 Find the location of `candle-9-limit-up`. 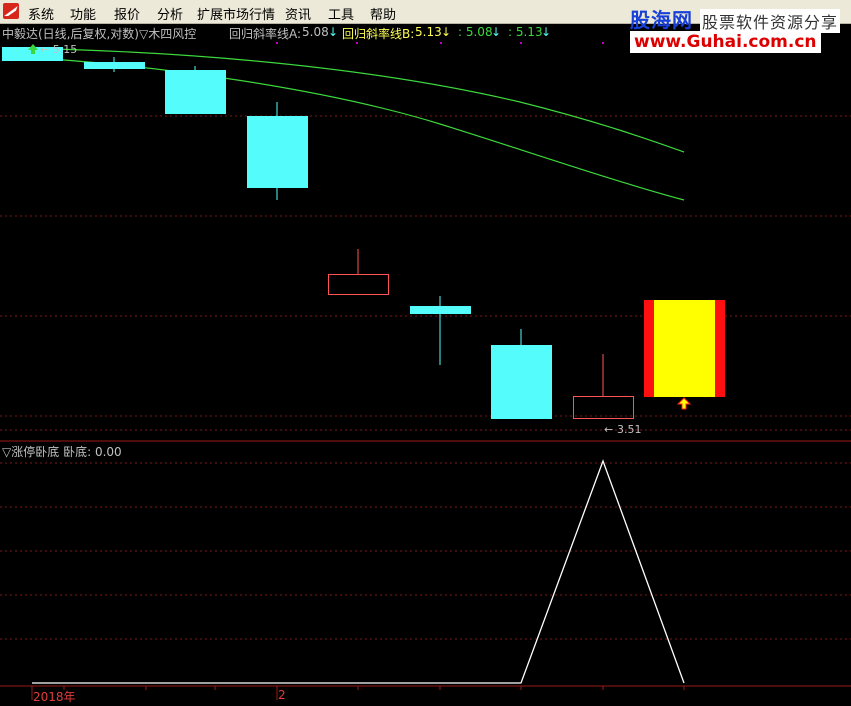

candle-9-limit-up is located at coordinates (684, 348).